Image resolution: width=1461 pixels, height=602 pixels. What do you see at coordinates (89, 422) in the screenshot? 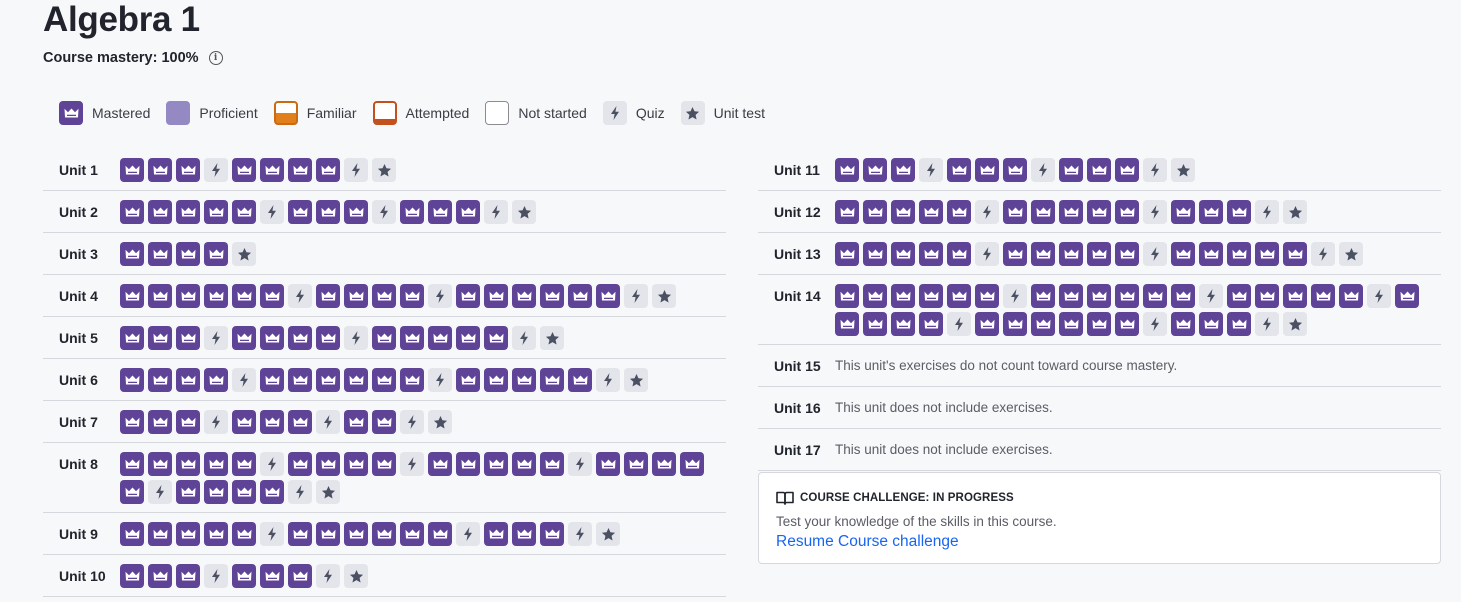
I see `unit-label: Unit 7` at bounding box center [89, 422].